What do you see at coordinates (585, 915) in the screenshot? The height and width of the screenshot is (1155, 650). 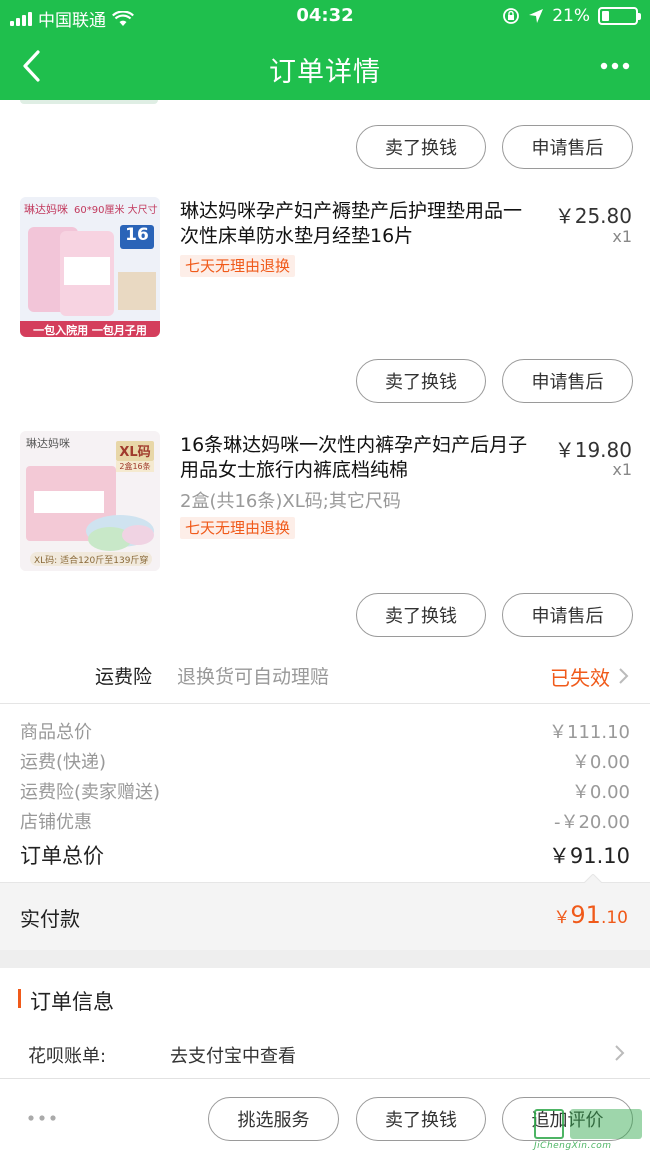 I see `paid-integer: 91` at bounding box center [585, 915].